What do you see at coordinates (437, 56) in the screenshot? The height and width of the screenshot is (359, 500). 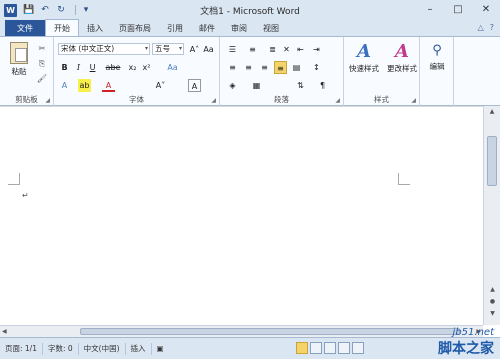 I see `editing-button: ⚲ 编辑` at bounding box center [437, 56].